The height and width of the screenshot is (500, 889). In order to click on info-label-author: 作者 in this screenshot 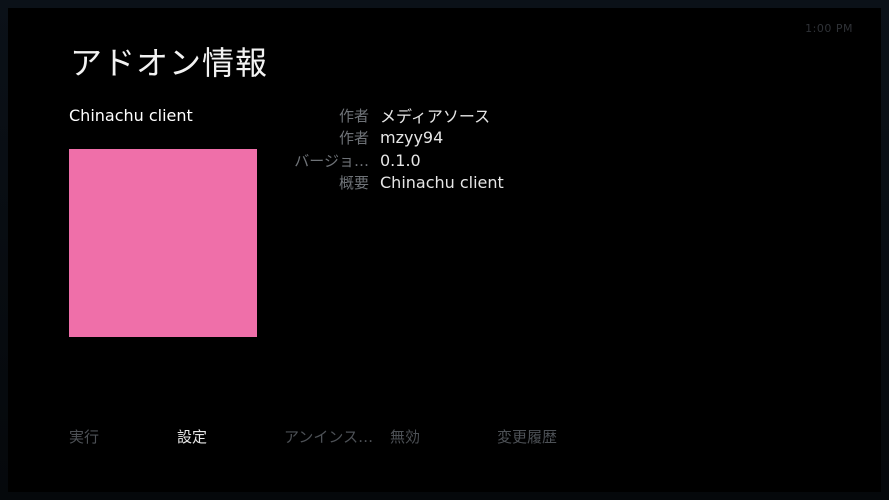, I will do `click(353, 115)`.